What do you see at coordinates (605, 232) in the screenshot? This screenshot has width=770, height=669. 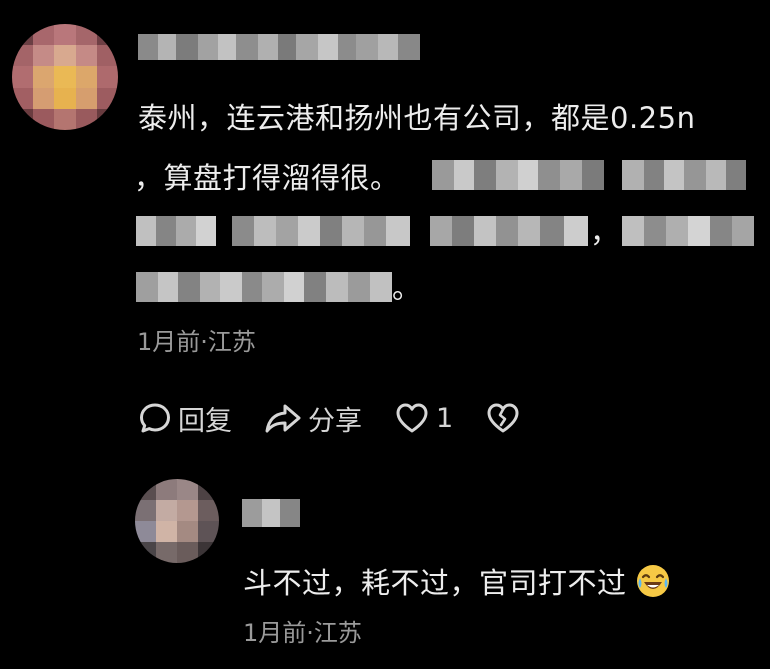 I see `comma: ，` at bounding box center [605, 232].